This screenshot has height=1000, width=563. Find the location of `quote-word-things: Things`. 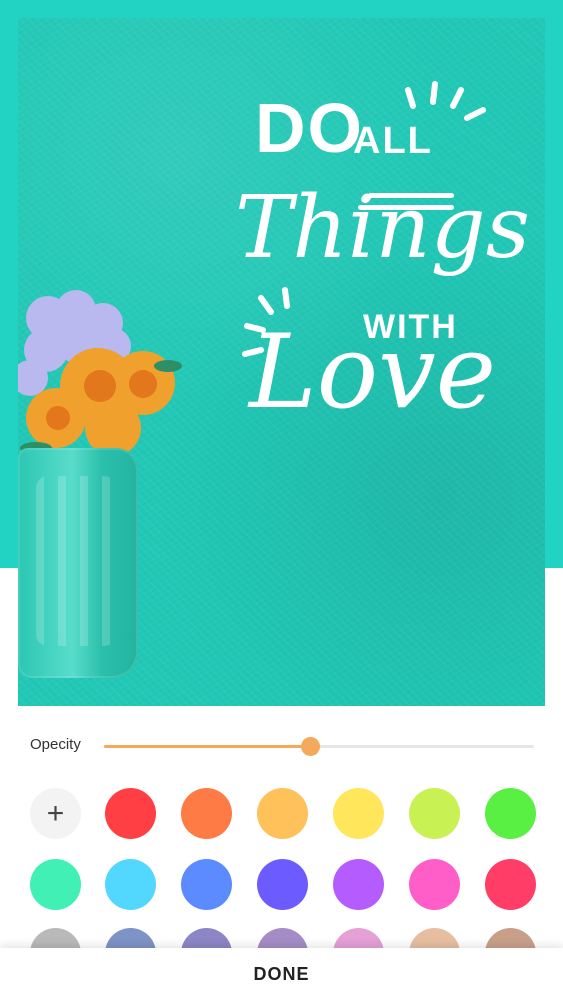

quote-word-things: Things is located at coordinates (382, 228).